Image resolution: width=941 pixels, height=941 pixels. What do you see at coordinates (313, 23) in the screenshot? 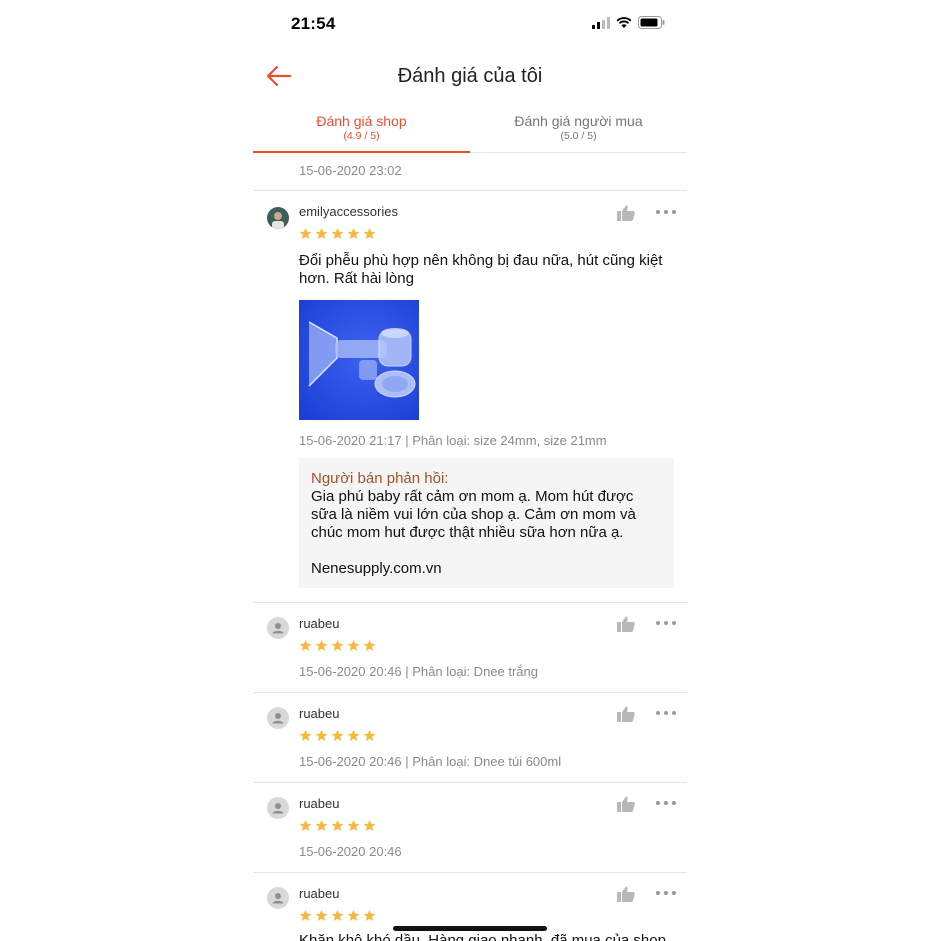
I see `status-time: 21:54` at bounding box center [313, 23].